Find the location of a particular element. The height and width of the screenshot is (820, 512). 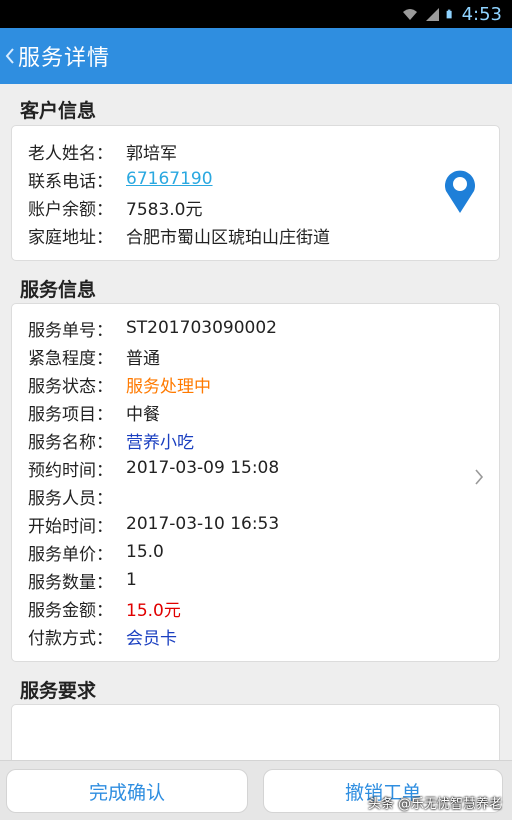

order-number-value: ST201703090002 is located at coordinates (201, 328).